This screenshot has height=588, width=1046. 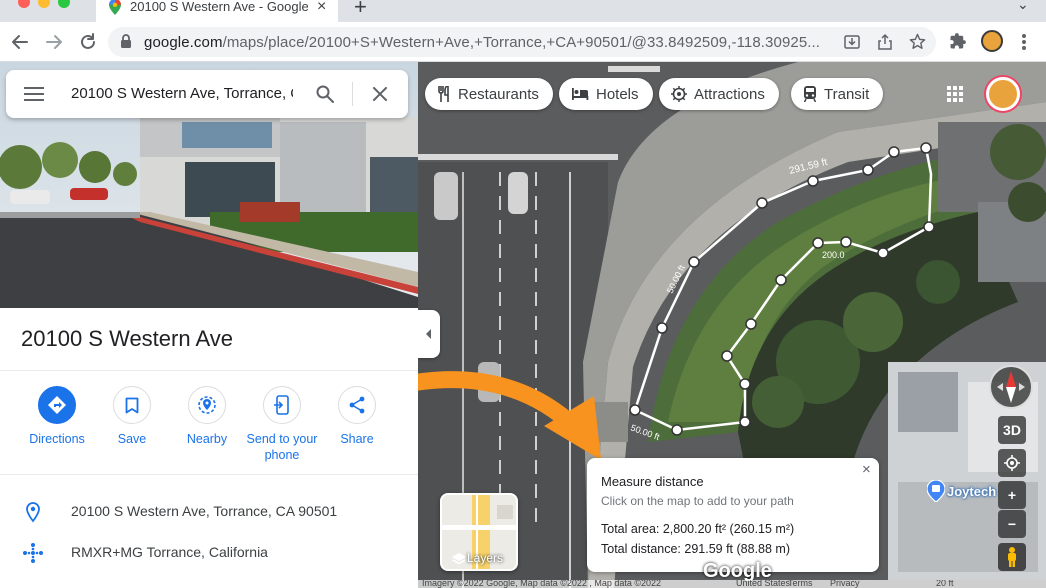 I want to click on map-scale: 20 ft, so click(x=945, y=584).